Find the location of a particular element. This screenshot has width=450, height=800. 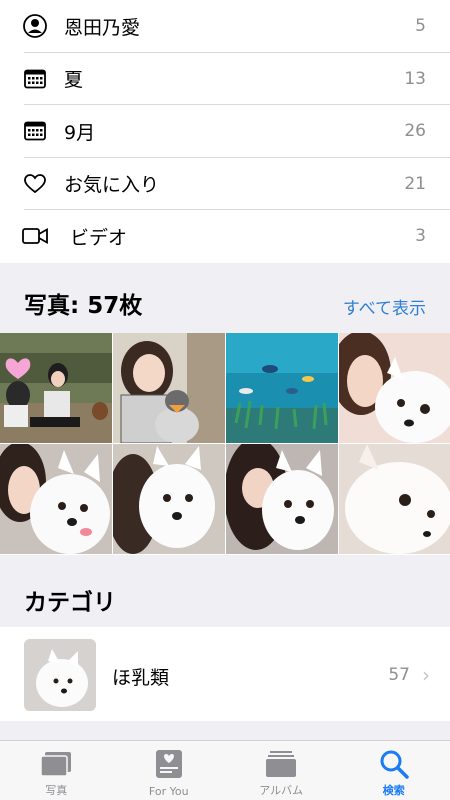

category-label: ほ乳類 is located at coordinates (141, 677).